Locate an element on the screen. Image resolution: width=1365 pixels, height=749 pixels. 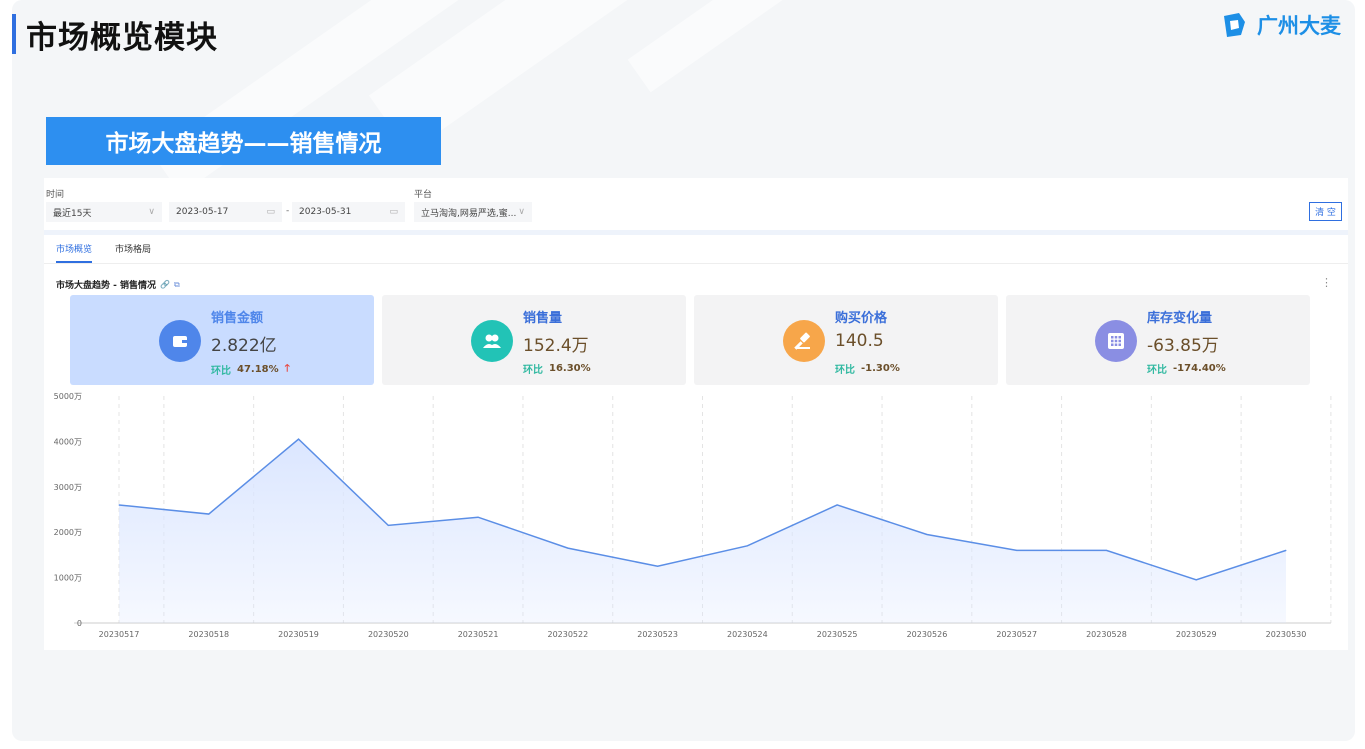
y-tick-label: 0 is located at coordinates (79, 623).